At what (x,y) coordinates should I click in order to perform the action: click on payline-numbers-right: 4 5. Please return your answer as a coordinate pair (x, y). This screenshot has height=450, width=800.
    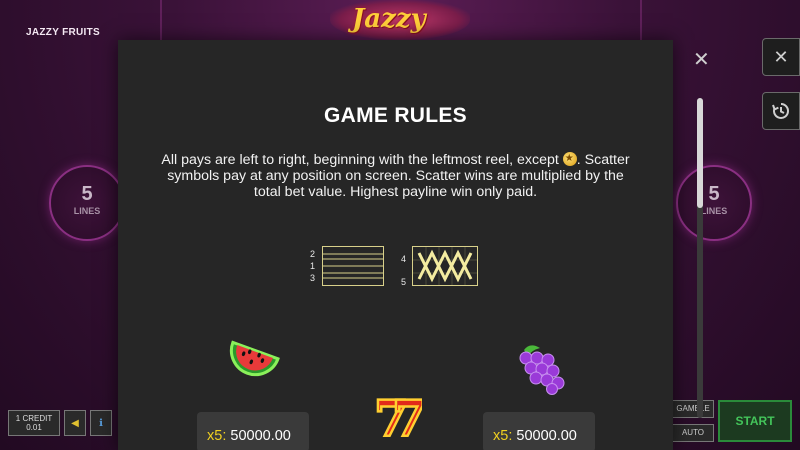
    Looking at the image, I should click on (403, 271).